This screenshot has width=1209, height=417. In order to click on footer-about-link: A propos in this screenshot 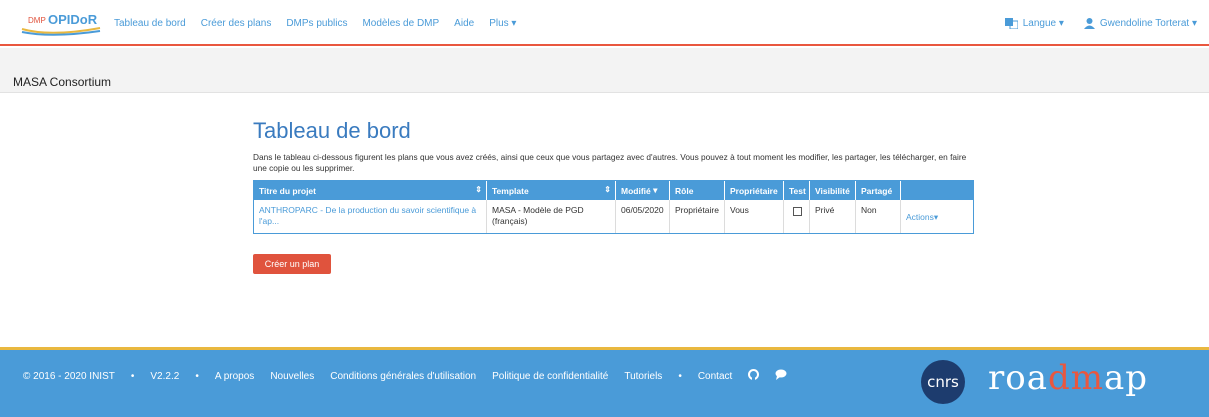, I will do `click(234, 376)`.